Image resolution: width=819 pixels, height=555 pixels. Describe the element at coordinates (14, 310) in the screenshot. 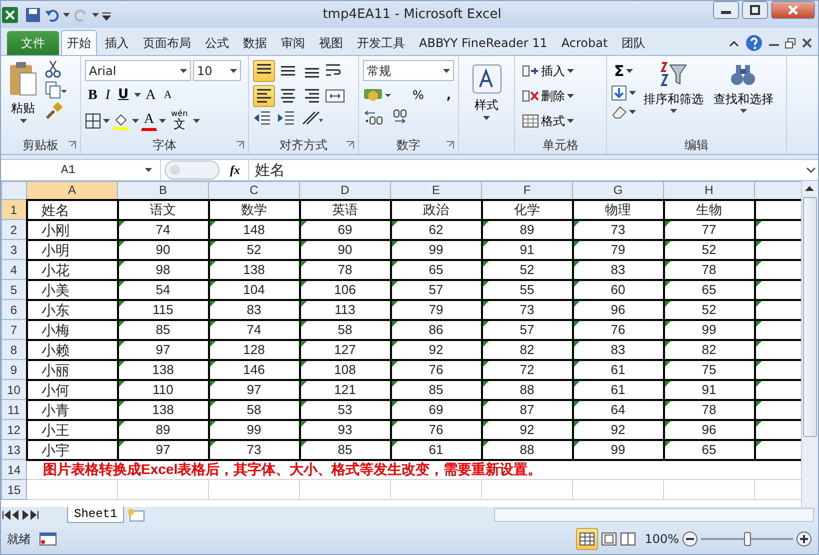

I see `row-header: 6` at that location.